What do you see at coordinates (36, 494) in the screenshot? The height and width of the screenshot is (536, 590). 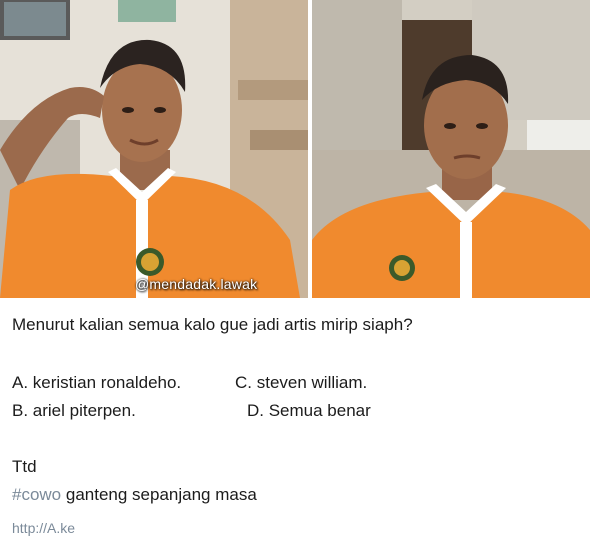 I see `hashtag-link: #cowo` at bounding box center [36, 494].